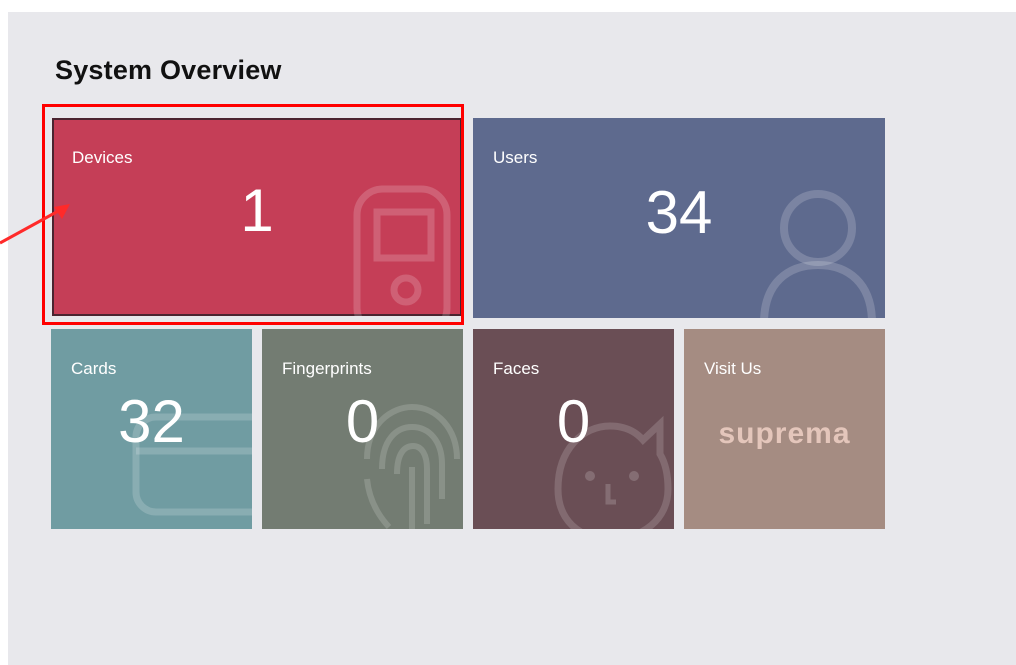 This screenshot has width=1016, height=665. Describe the element at coordinates (733, 368) in the screenshot. I see `visit-us-label: Visit Us` at that location.